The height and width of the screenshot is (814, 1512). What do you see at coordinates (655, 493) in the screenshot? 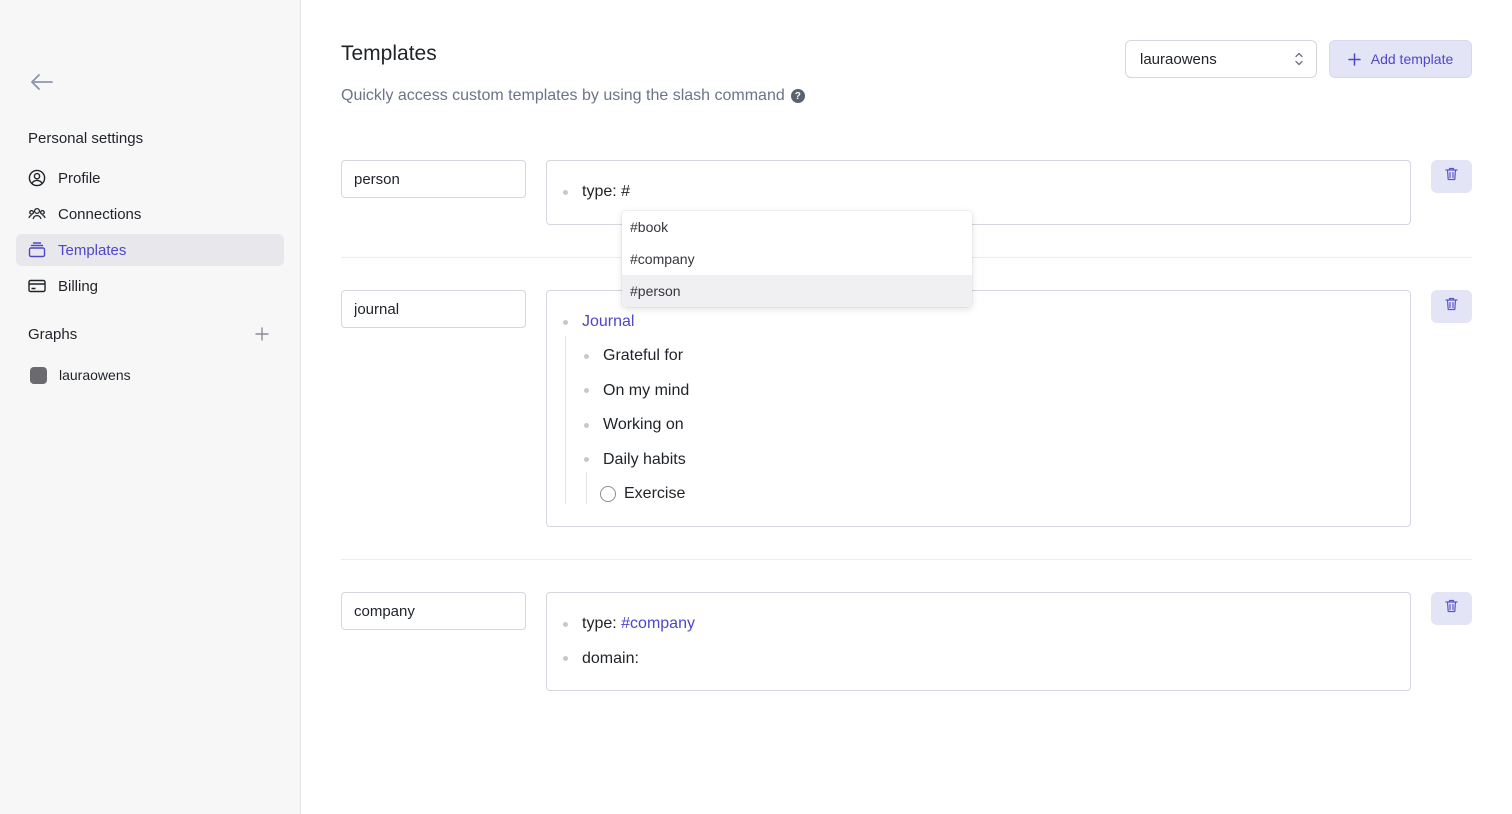
I see `todo-label: Exercise` at bounding box center [655, 493].